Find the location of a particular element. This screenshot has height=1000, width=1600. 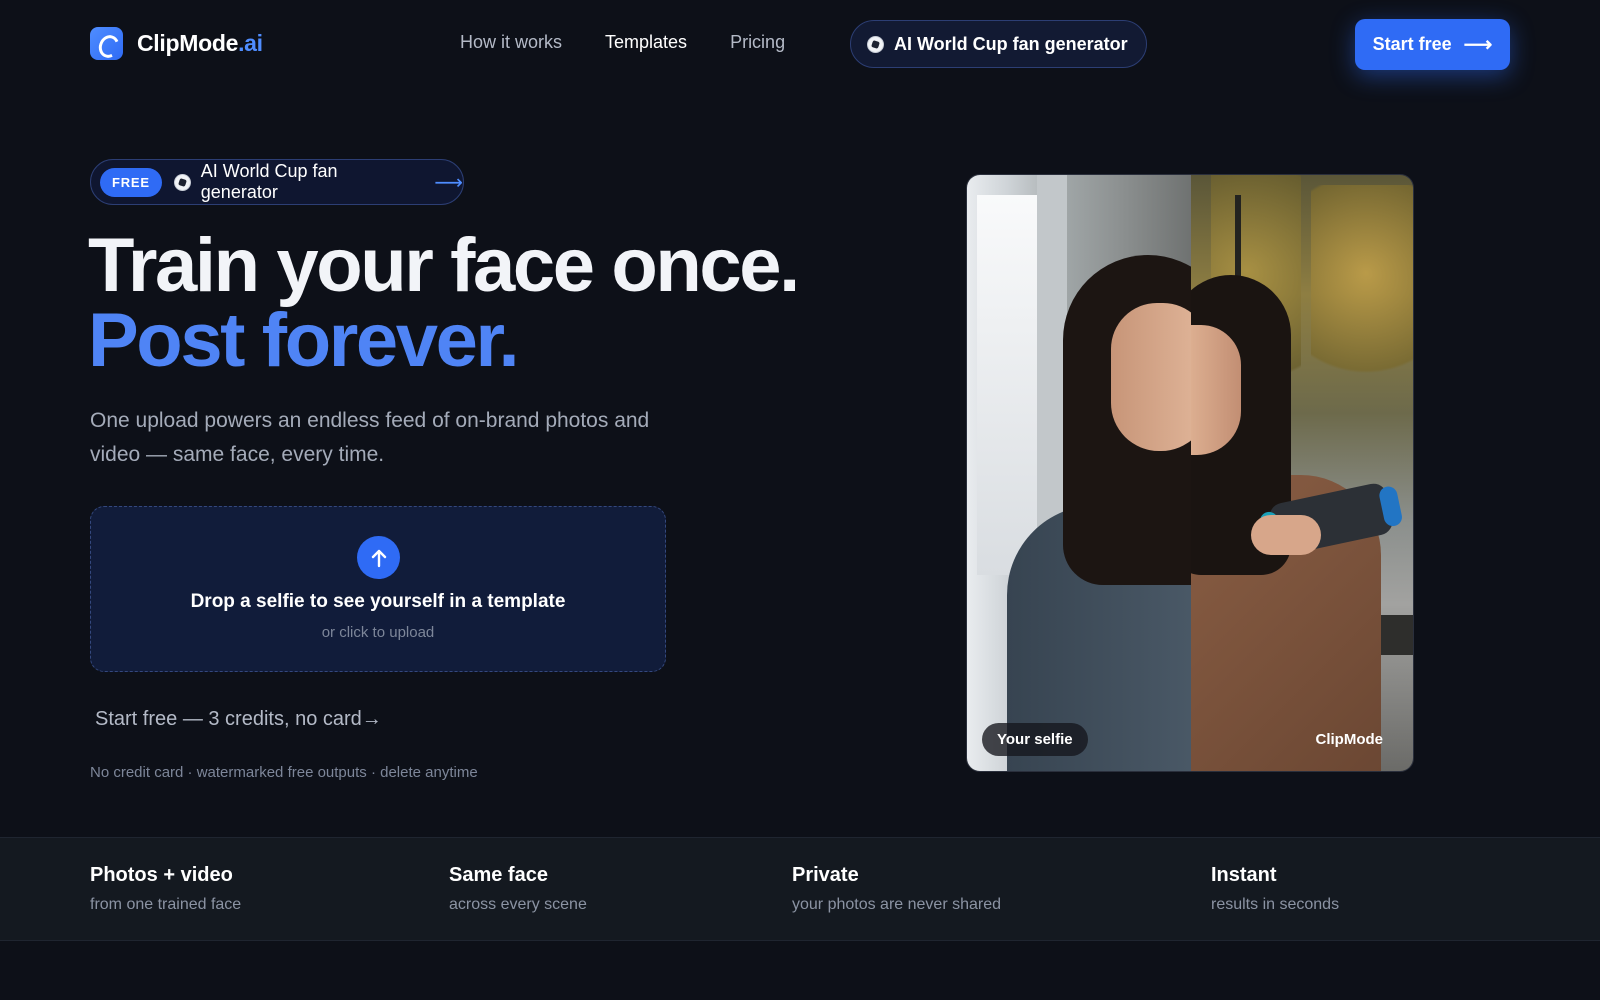

nav-link-how-it-works: How it works is located at coordinates (511, 42).